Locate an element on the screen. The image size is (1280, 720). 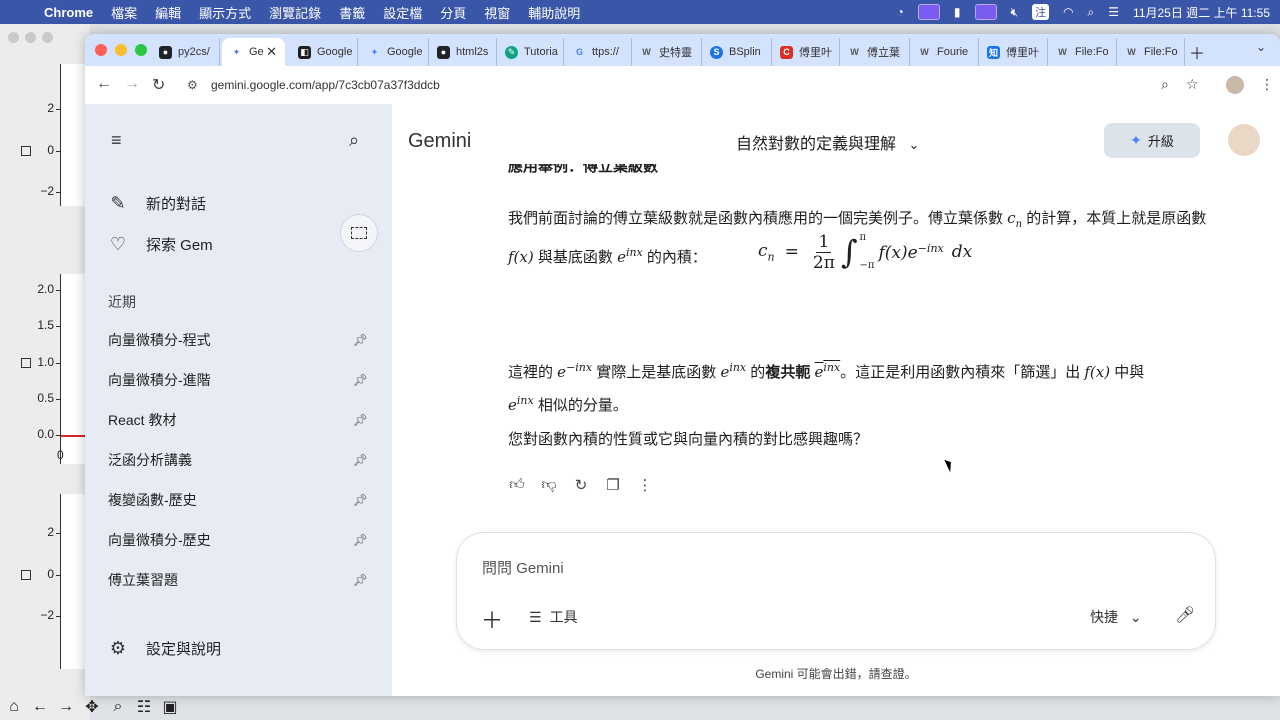
battery-icon: ▮ is located at coordinates (957, 12).